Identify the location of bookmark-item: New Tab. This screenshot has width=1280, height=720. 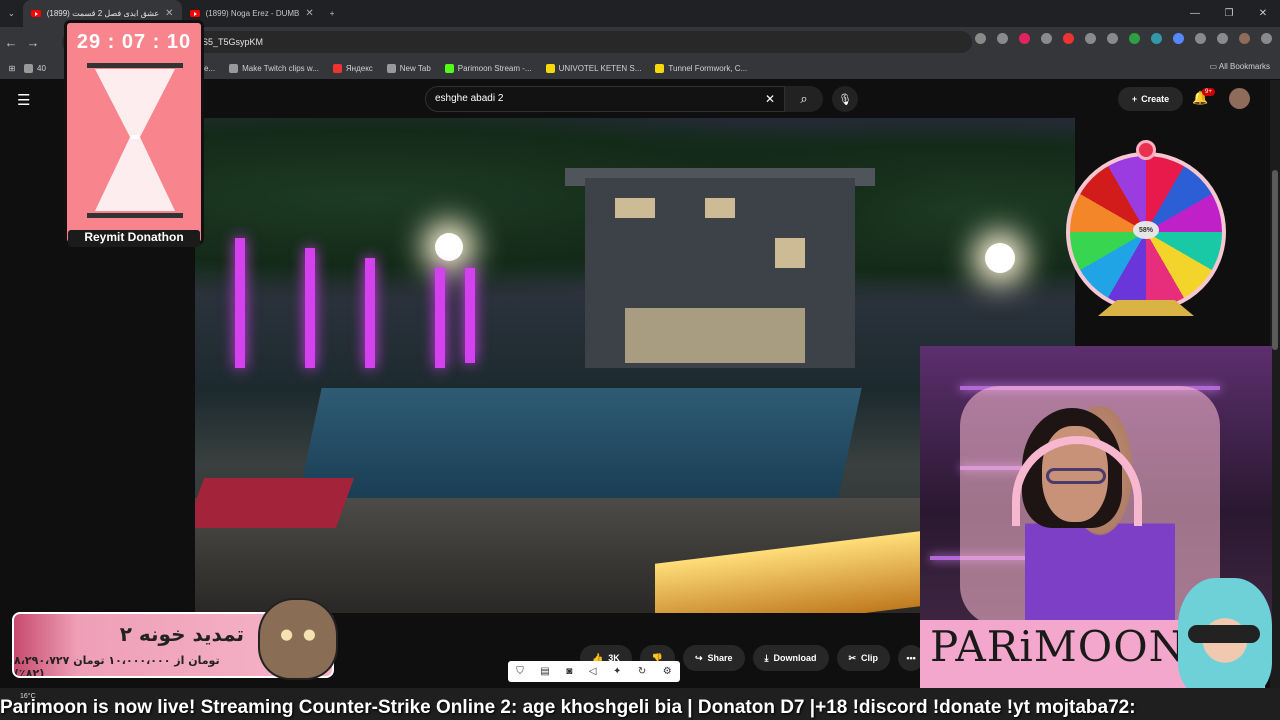
(408, 68).